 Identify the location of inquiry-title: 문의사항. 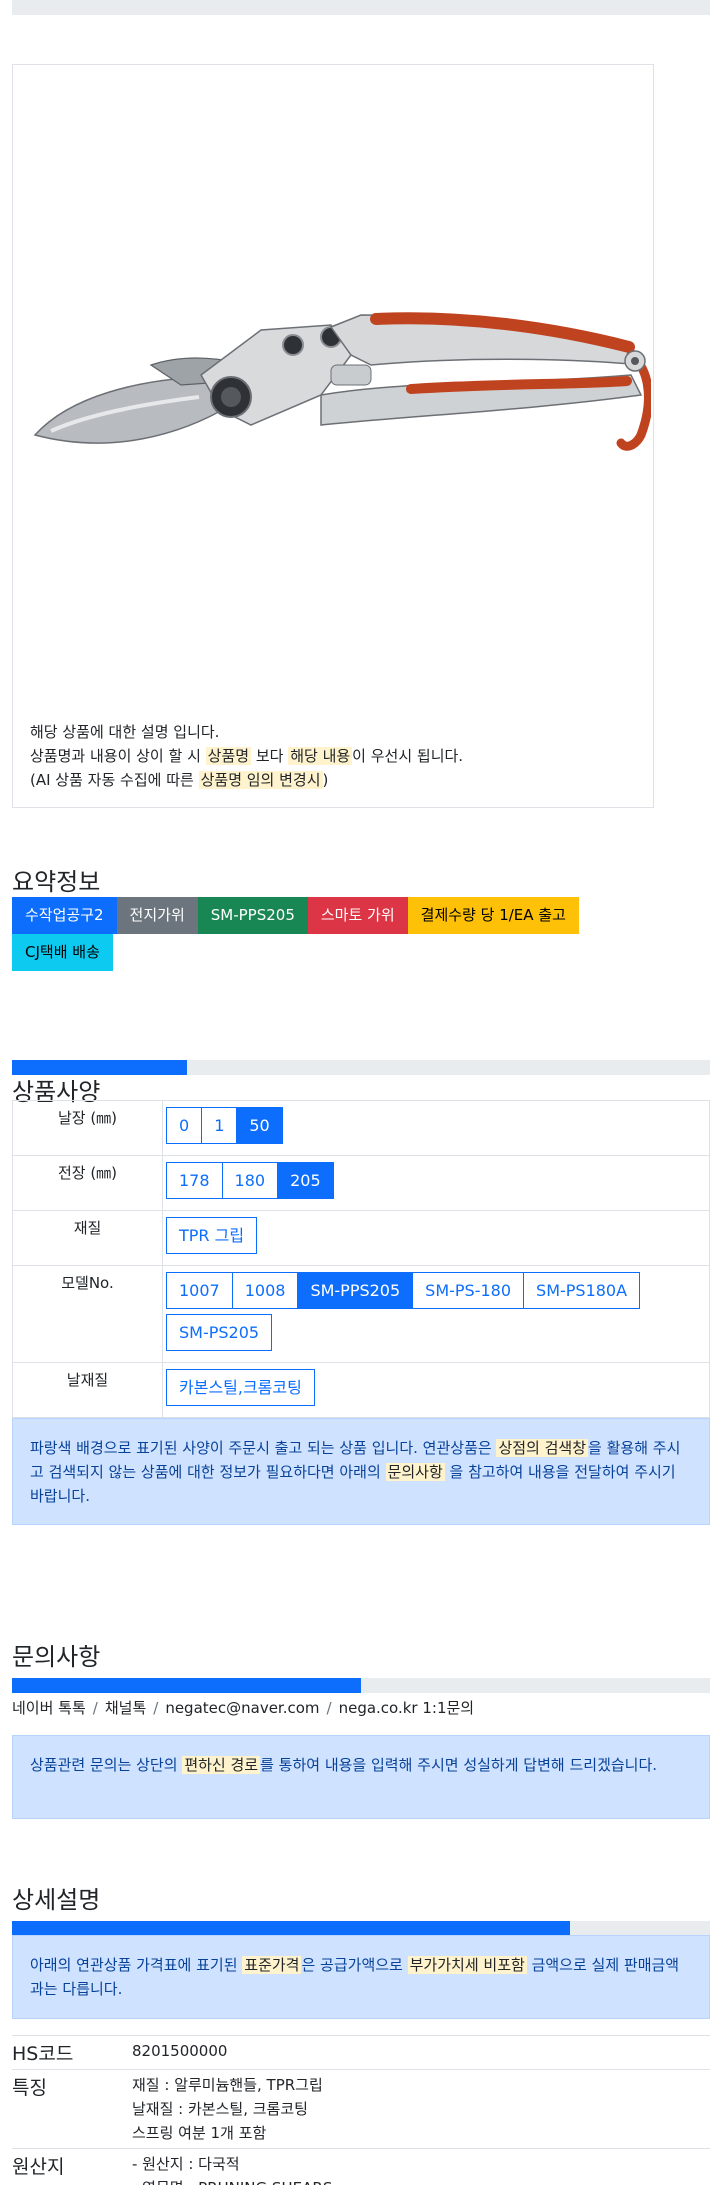
(56, 1657).